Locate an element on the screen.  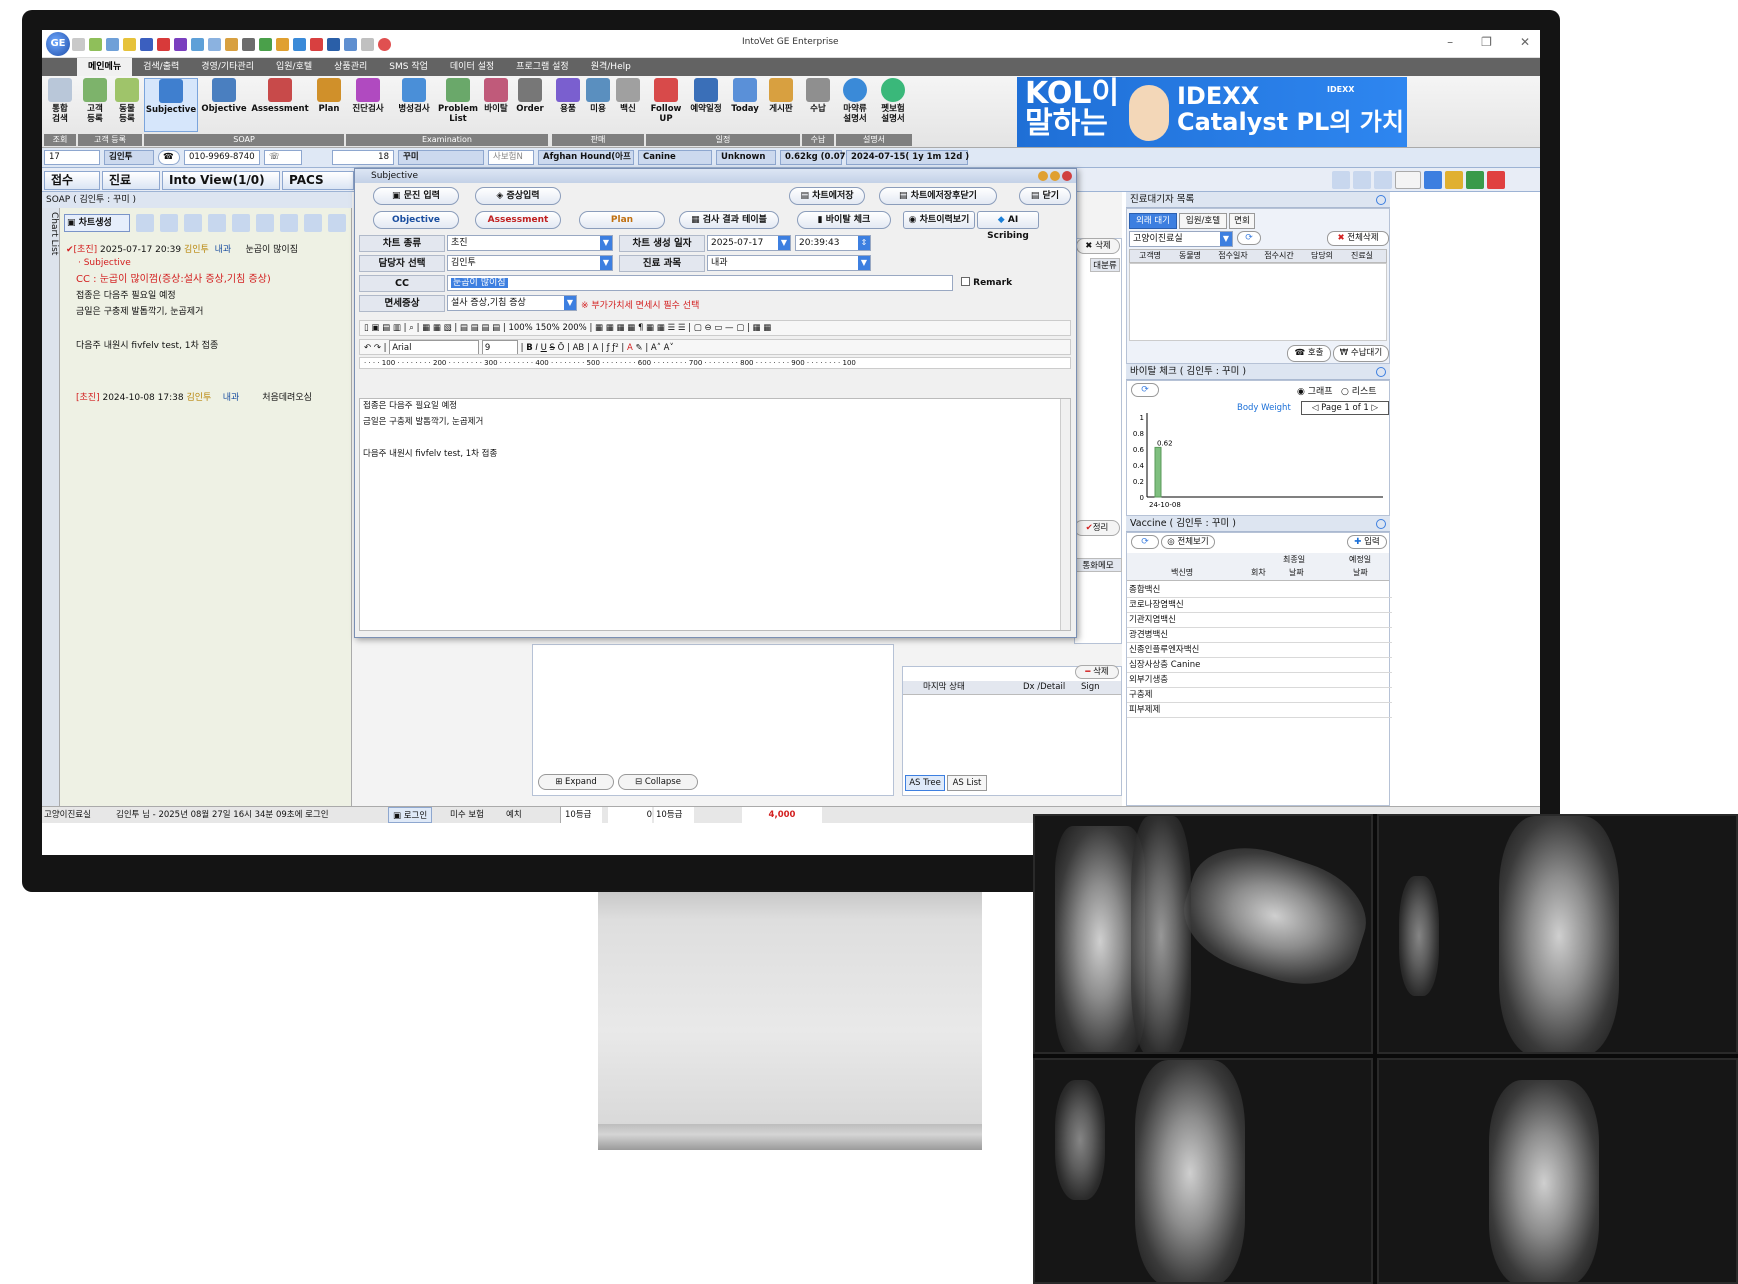
login-button: ▣ 로그인 is located at coordinates (410, 815).